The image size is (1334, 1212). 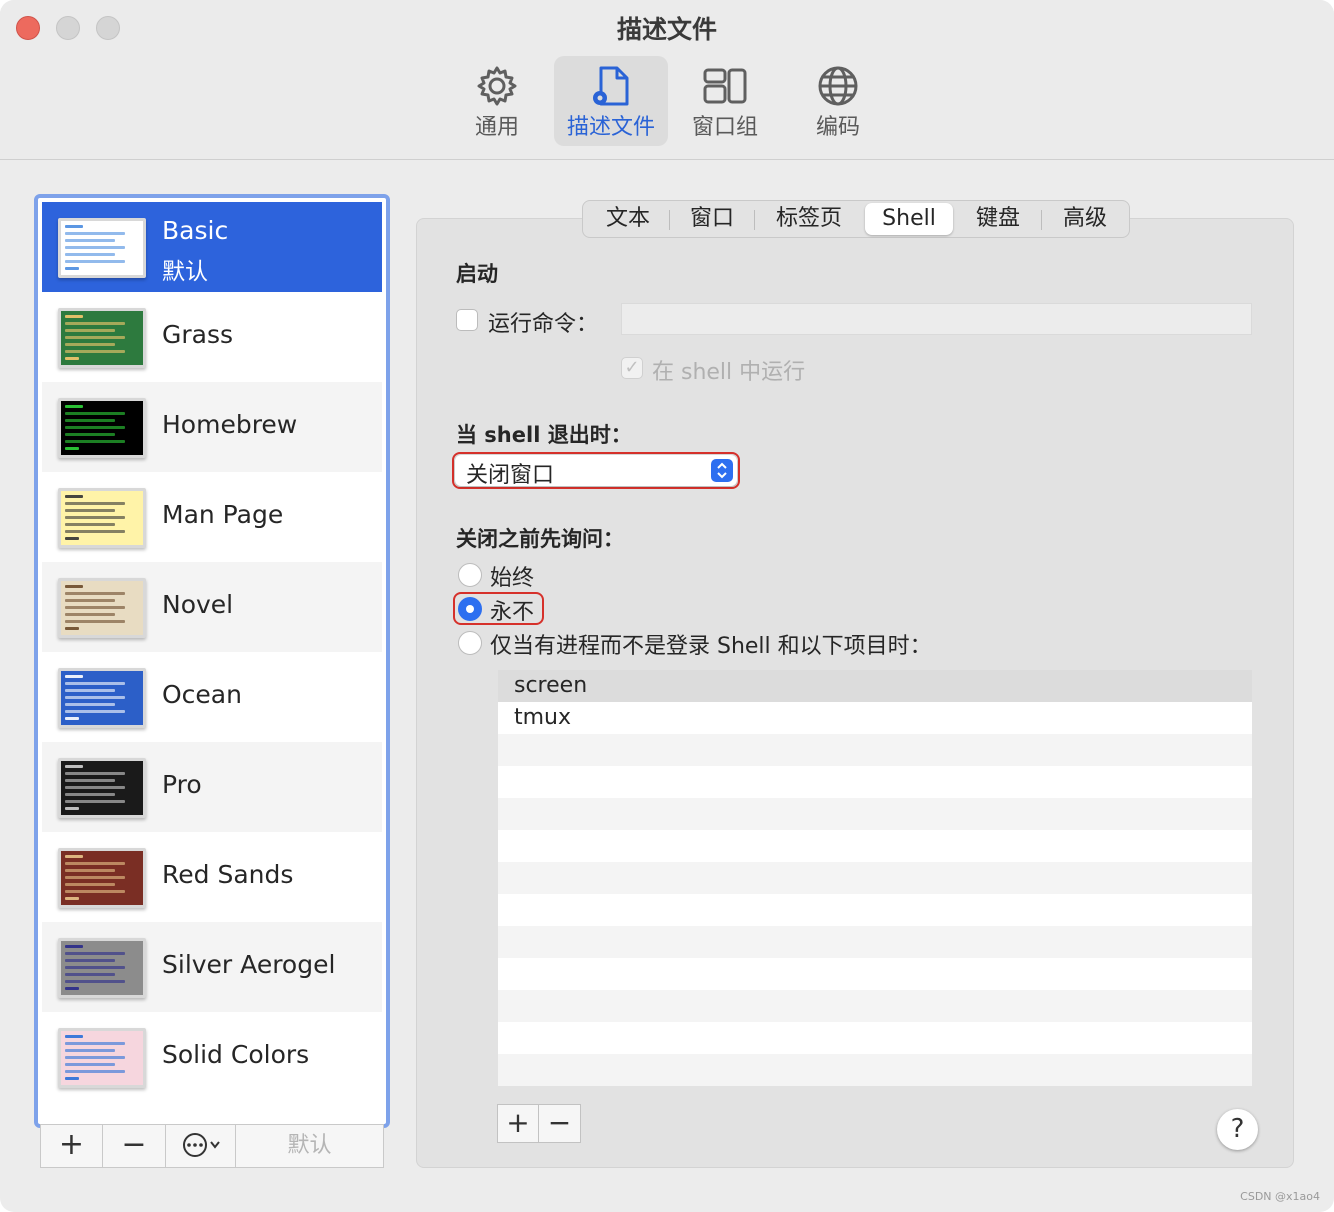 What do you see at coordinates (470, 609) in the screenshot?
I see `ask-never-radio` at bounding box center [470, 609].